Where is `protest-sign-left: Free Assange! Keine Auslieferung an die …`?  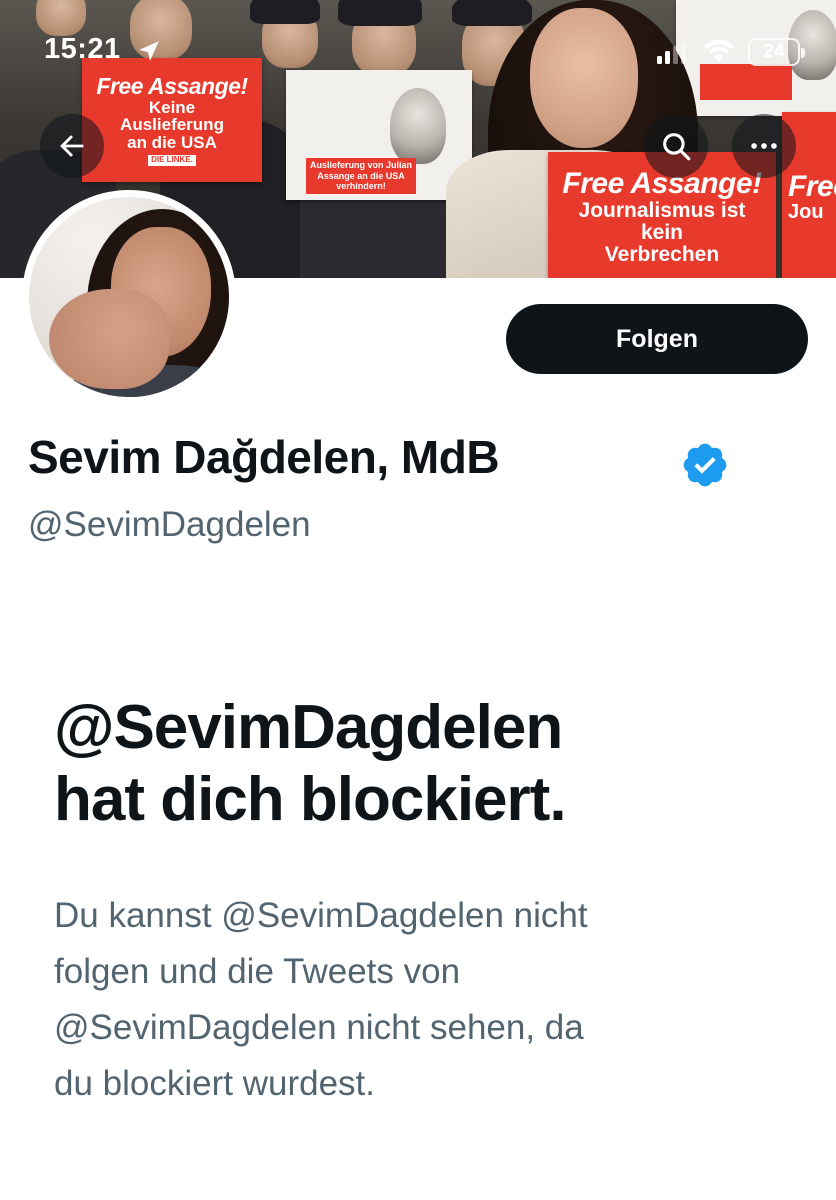 protest-sign-left: Free Assange! Keine Auslieferung an die … is located at coordinates (172, 120).